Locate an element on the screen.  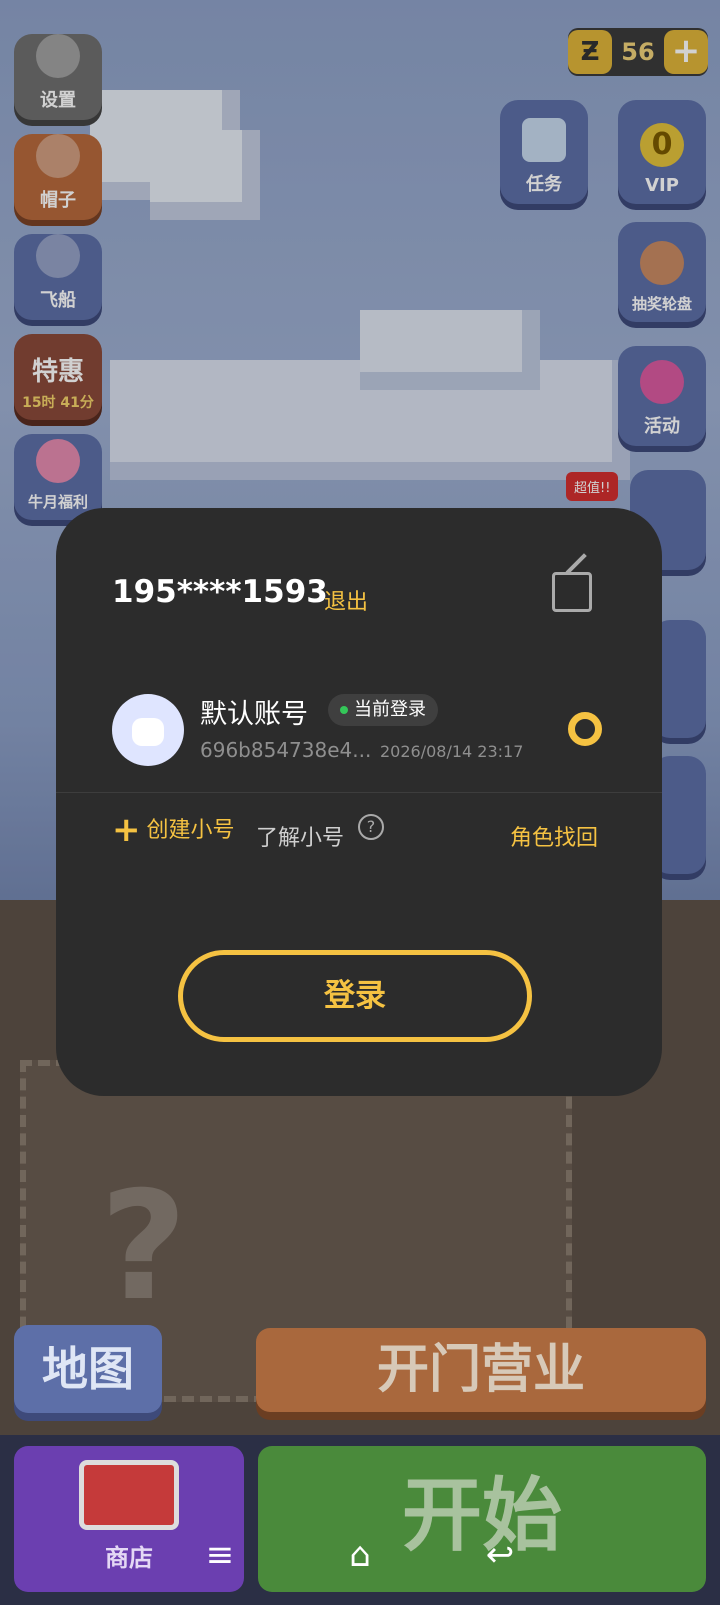
current-login-badge: 当前登录 is located at coordinates (383, 710).